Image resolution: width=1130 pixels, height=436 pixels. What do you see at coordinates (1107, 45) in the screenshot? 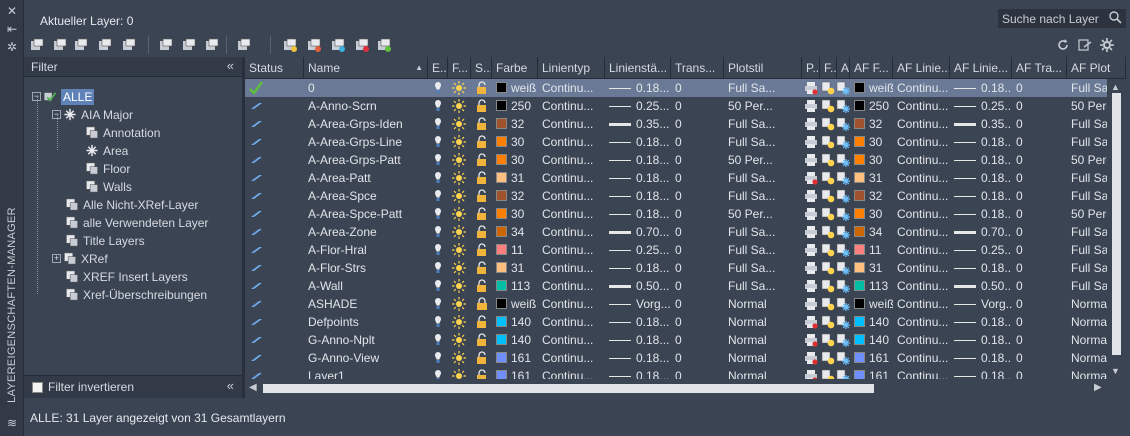
I see `settings-gear-icon` at bounding box center [1107, 45].